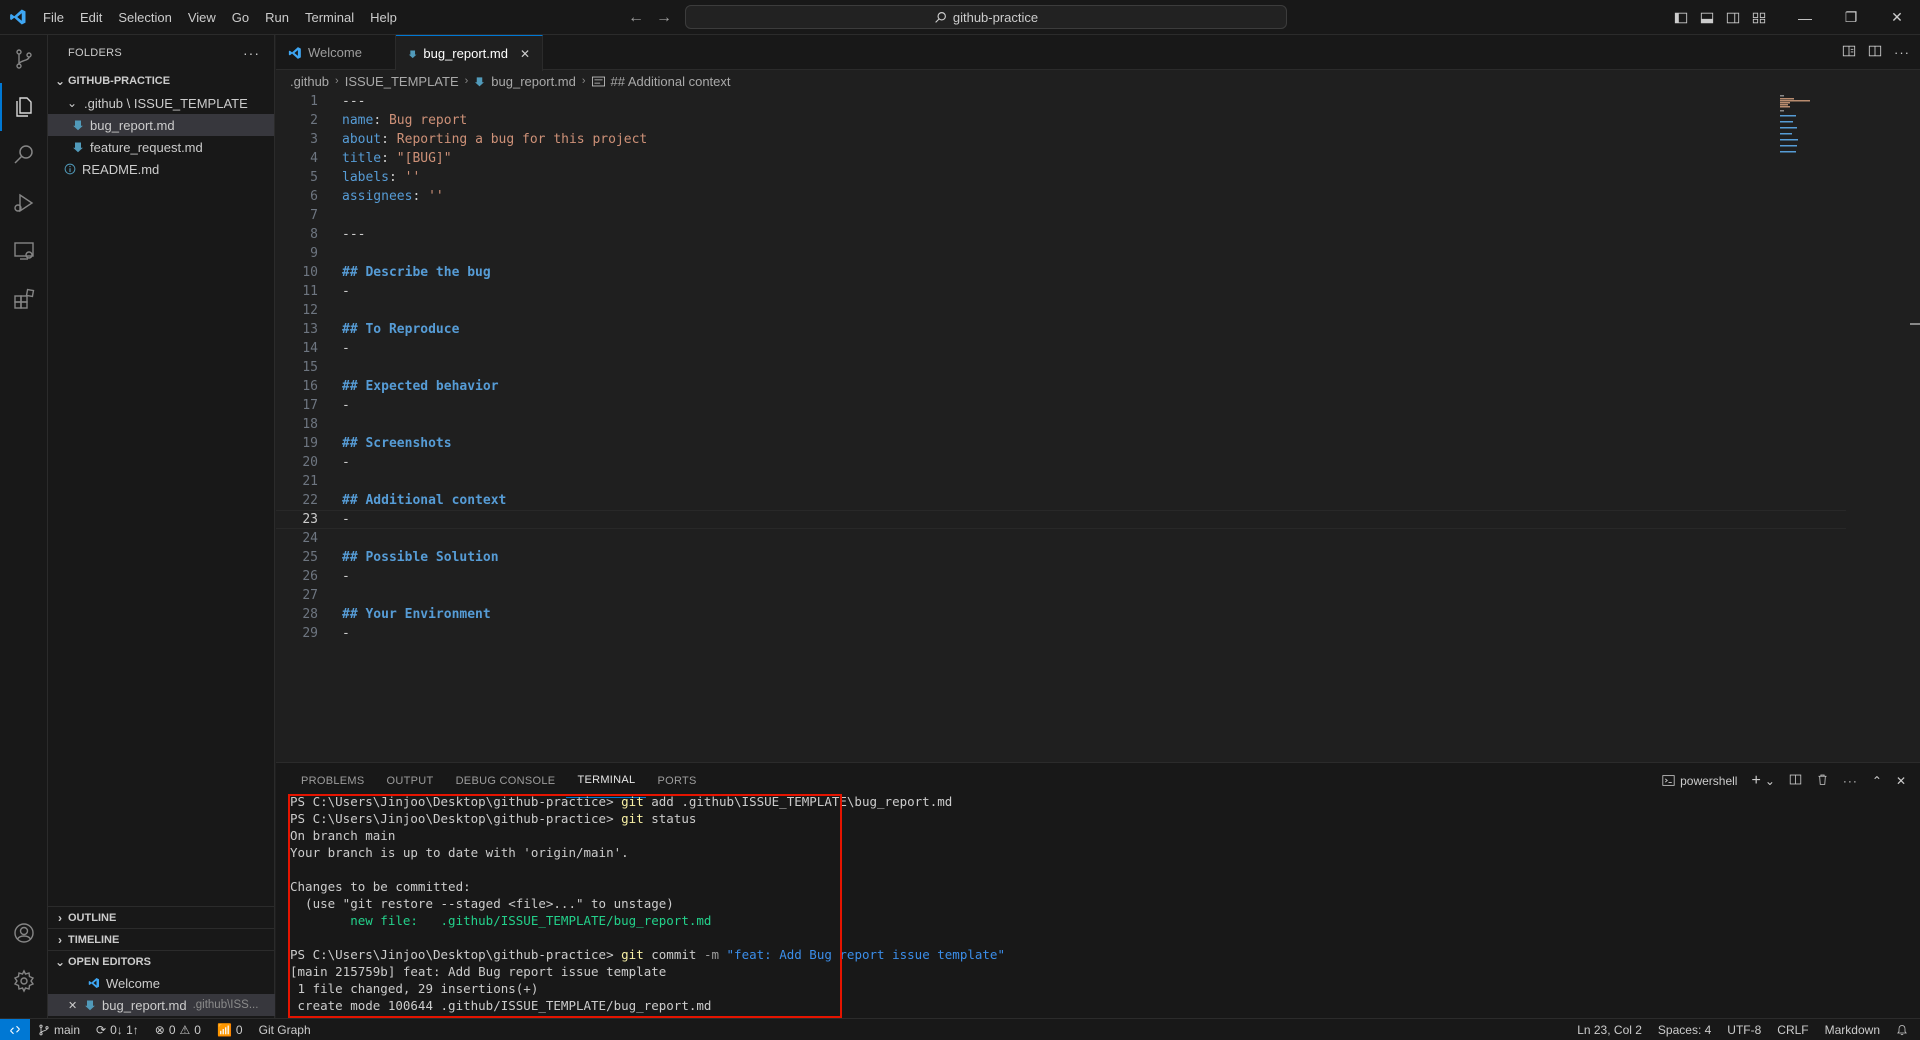  I want to click on code-line: 4 title: "[BUG]", so click(1061, 158).